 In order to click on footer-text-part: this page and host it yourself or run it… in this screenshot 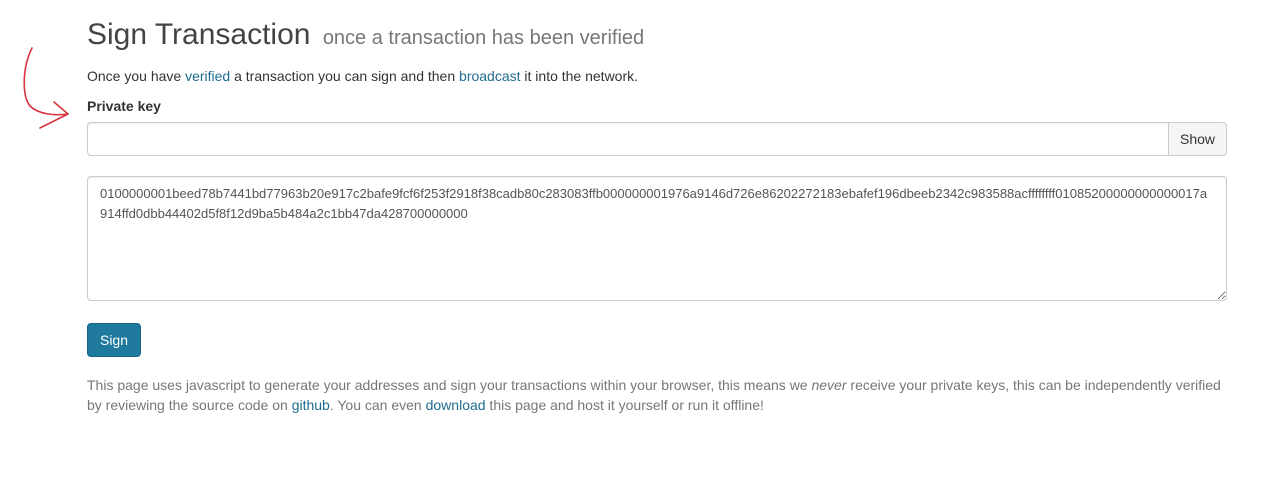, I will do `click(624, 405)`.